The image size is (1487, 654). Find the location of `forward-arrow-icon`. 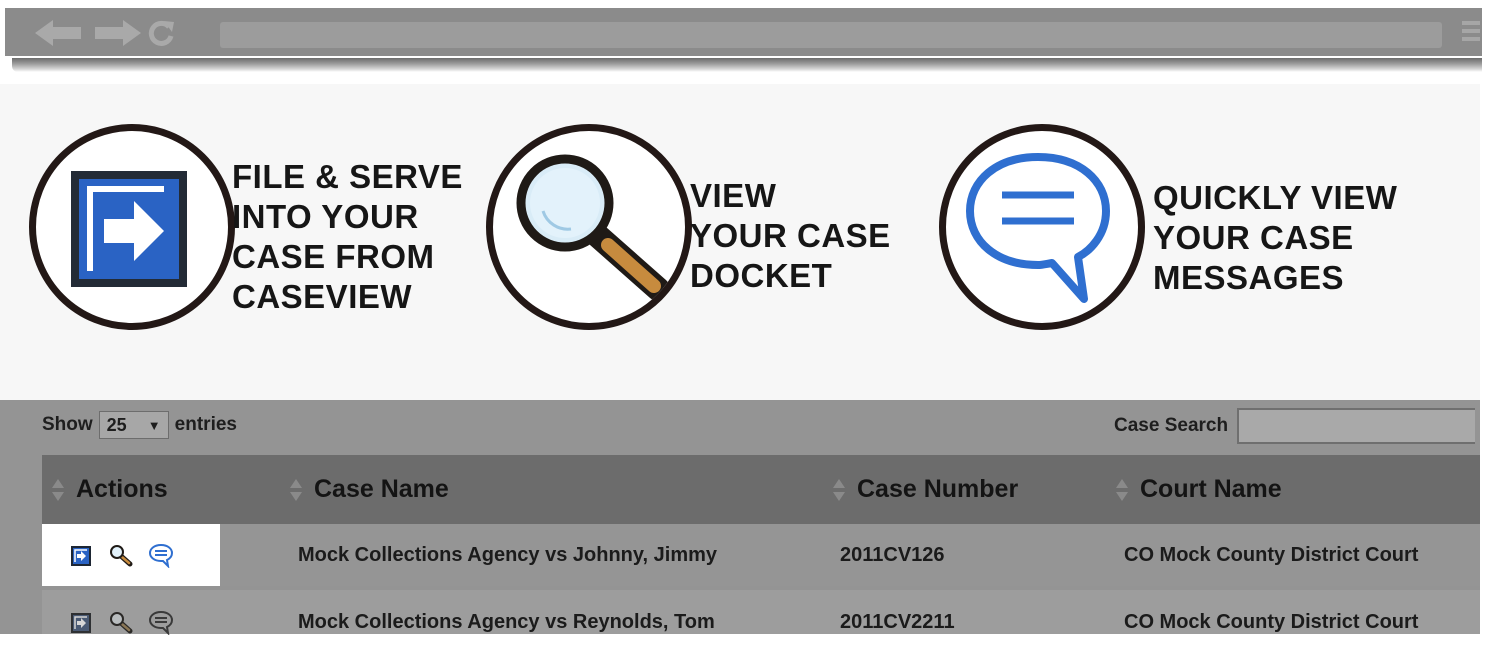

forward-arrow-icon is located at coordinates (116, 33).